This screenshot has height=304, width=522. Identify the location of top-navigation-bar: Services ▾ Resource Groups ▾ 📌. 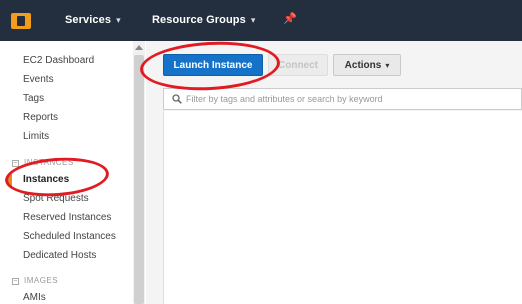
(261, 20).